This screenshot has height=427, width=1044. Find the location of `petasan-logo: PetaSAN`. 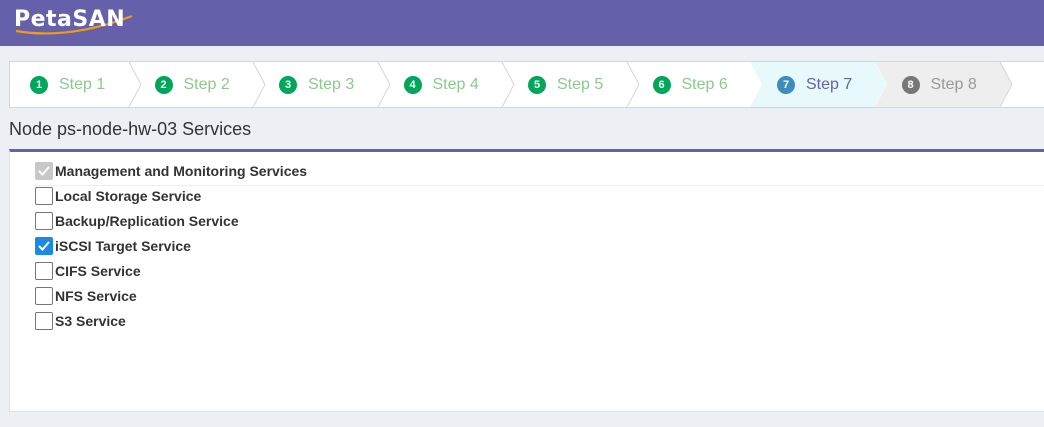

petasan-logo: PetaSAN is located at coordinates (79, 21).